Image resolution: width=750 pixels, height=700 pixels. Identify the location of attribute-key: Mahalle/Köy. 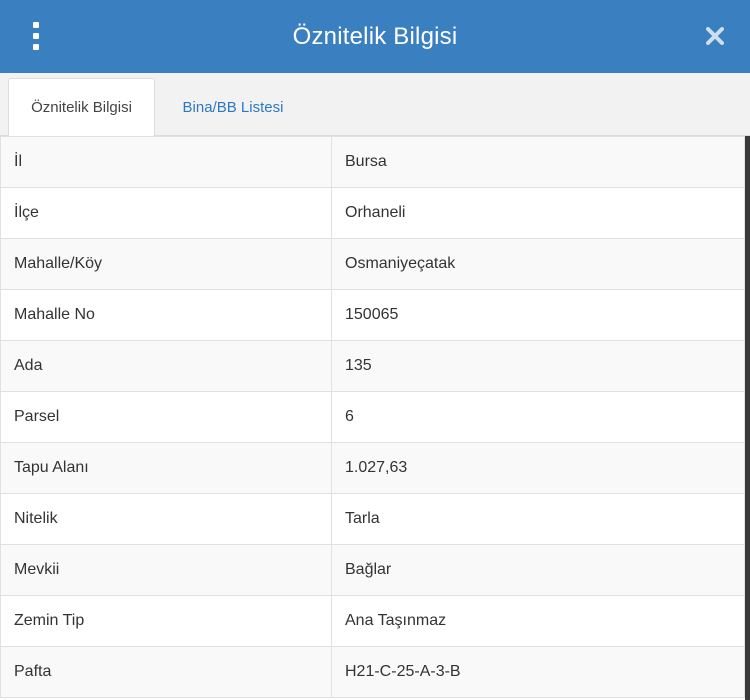
(166, 264).